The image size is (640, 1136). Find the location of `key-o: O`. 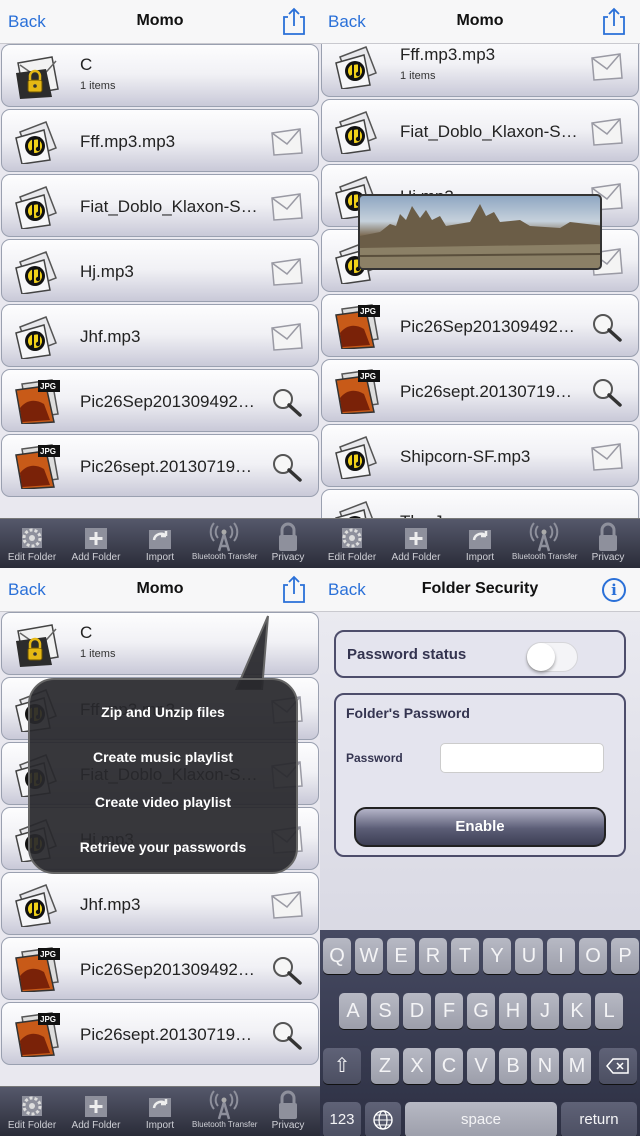

key-o: O is located at coordinates (593, 956).